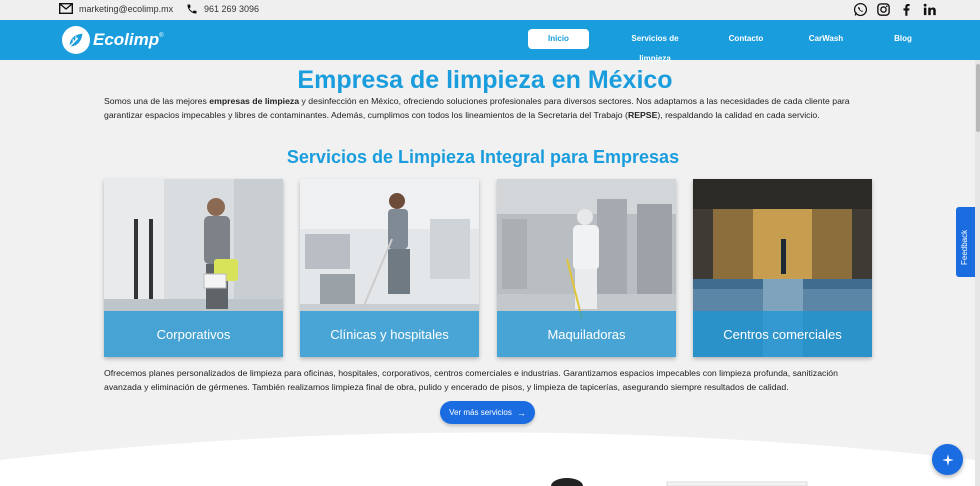 This screenshot has height=486, width=980. I want to click on email-link: marketing@ecolimp.mx, so click(116, 8).